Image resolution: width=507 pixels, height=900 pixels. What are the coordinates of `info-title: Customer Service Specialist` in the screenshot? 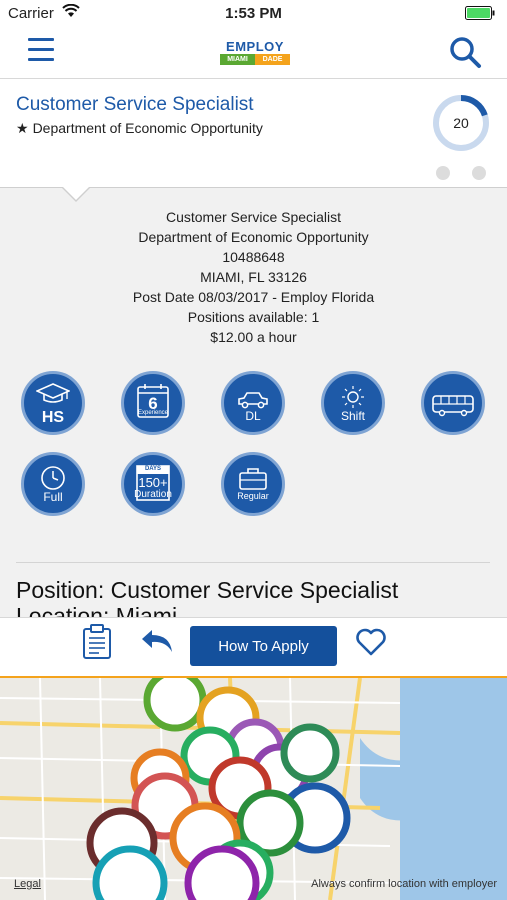 It's located at (253, 217).